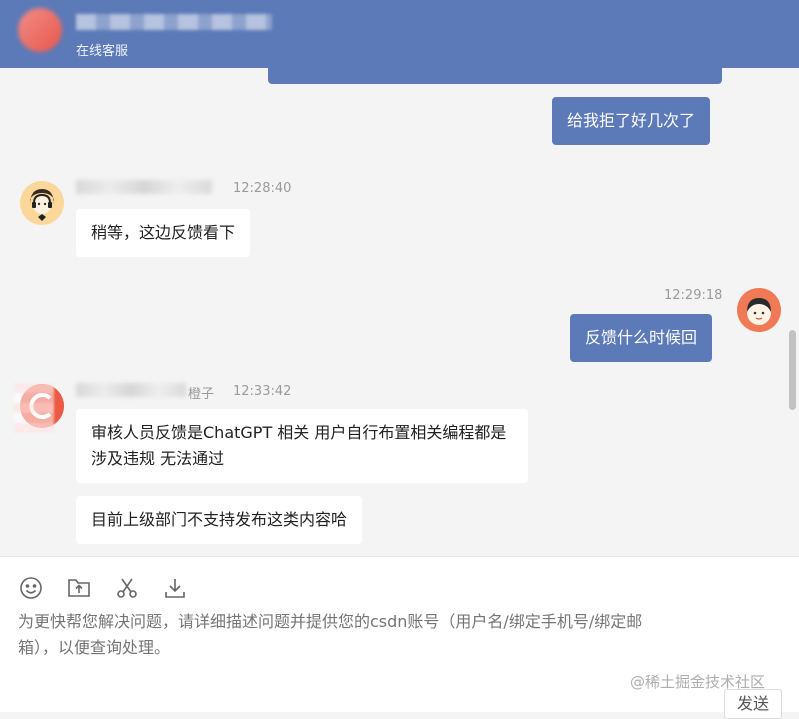  I want to click on message-bubble-incoming: 审核人员反馈是ChatGPT 相关 用户自行布置相关编程都是涉及违规 无法通过, so click(302, 446).